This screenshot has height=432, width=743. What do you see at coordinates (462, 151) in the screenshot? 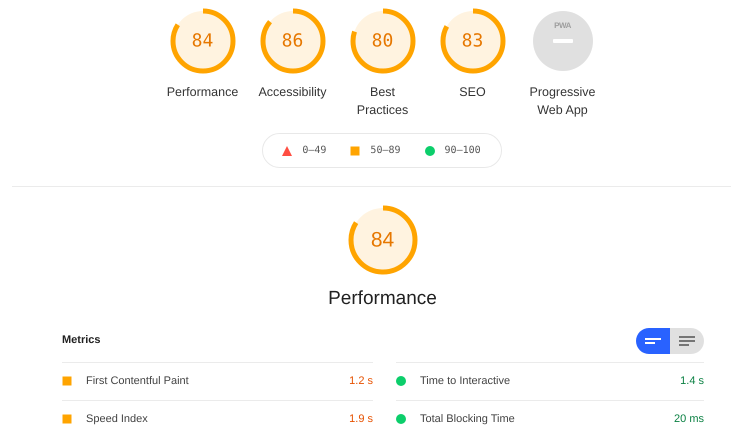
I see `legend-range: 90–100` at bounding box center [462, 151].